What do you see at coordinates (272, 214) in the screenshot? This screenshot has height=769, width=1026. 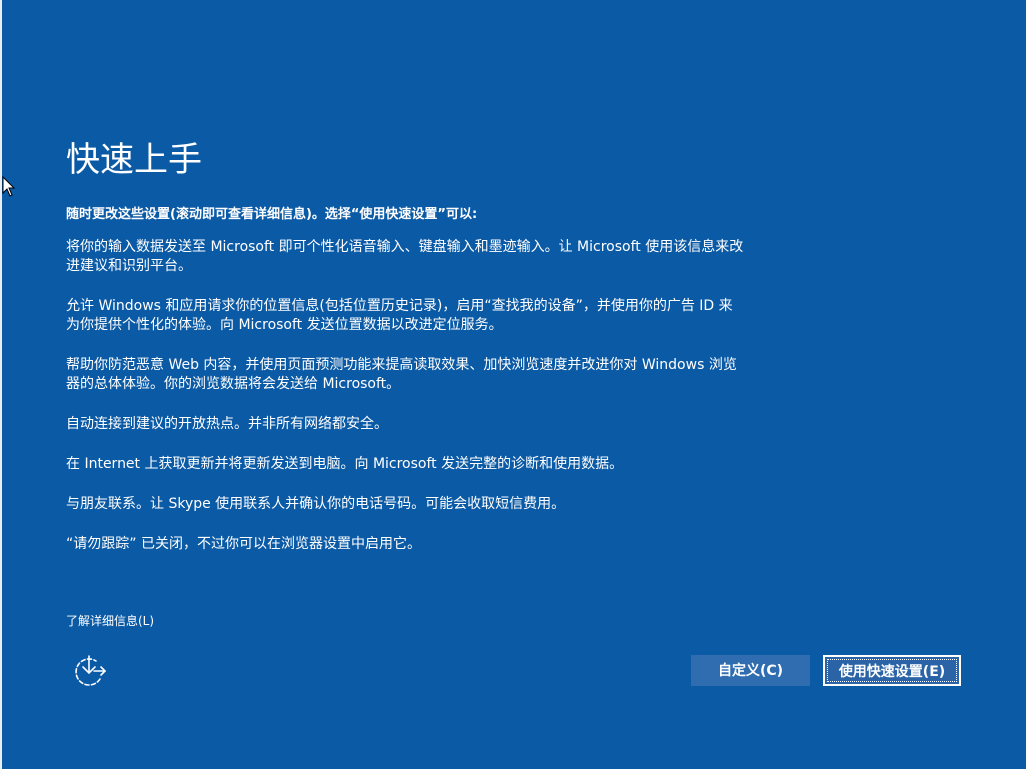 I see `intro-text: 随时更改这些设置(滚动即可查看详细信息)。选择“使用快速设置”可以:` at bounding box center [272, 214].